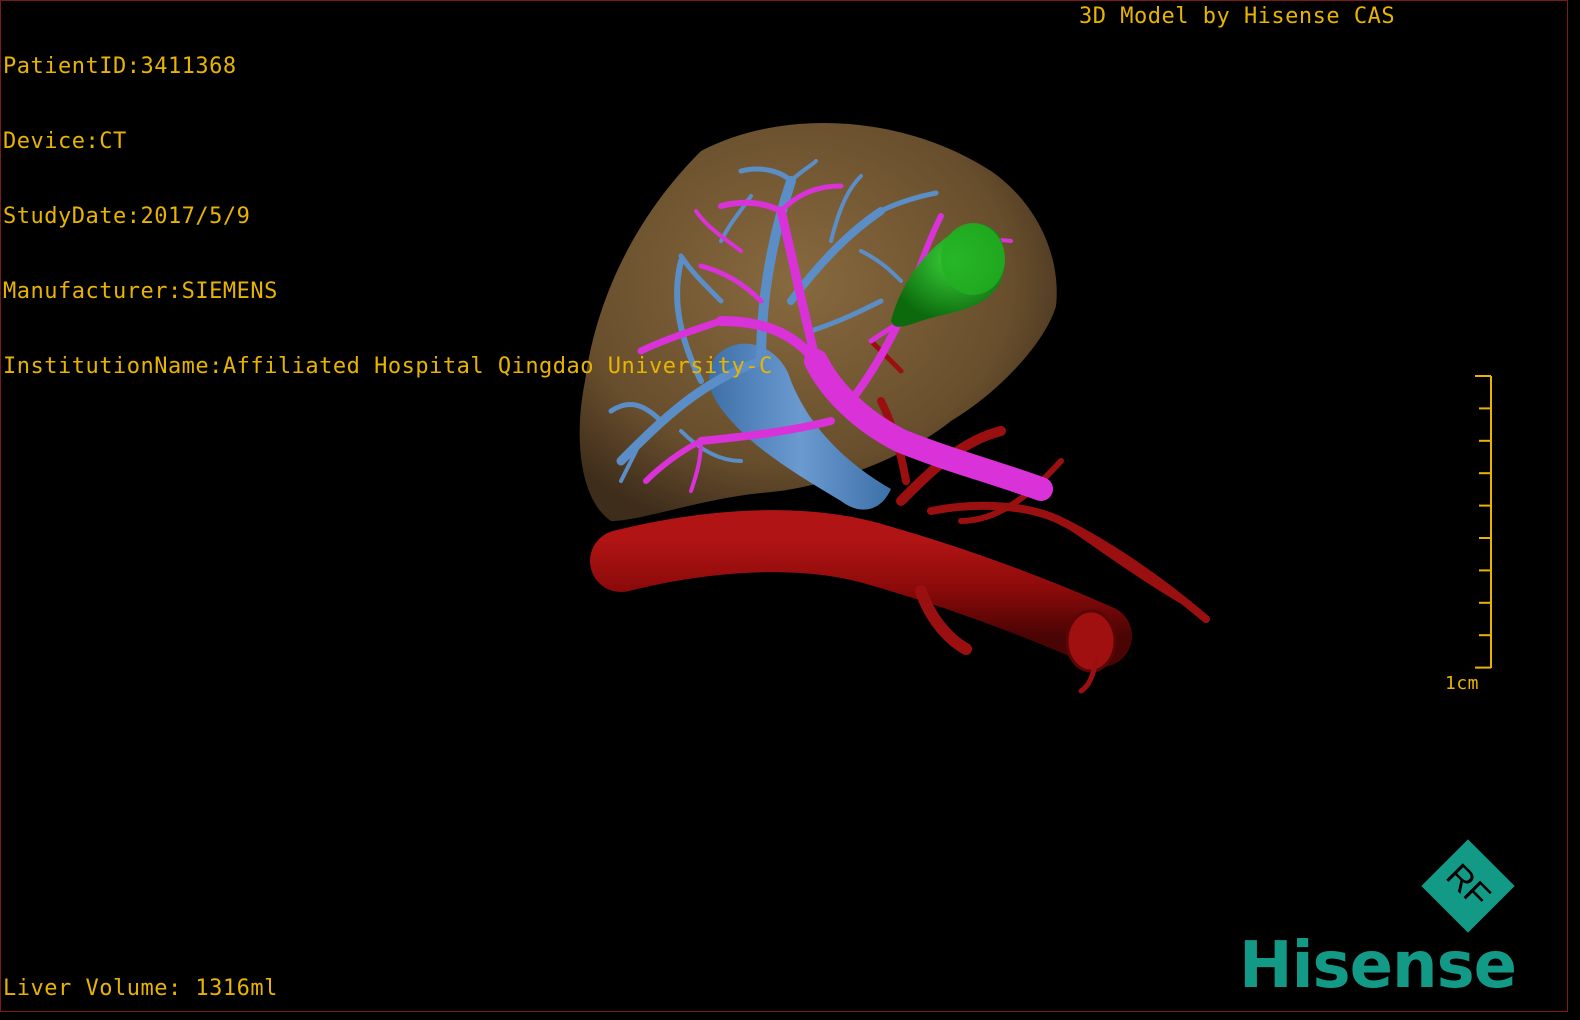 This screenshot has width=1580, height=1020. What do you see at coordinates (120, 66) in the screenshot?
I see `patient-id-label: PatientID:3411368` at bounding box center [120, 66].